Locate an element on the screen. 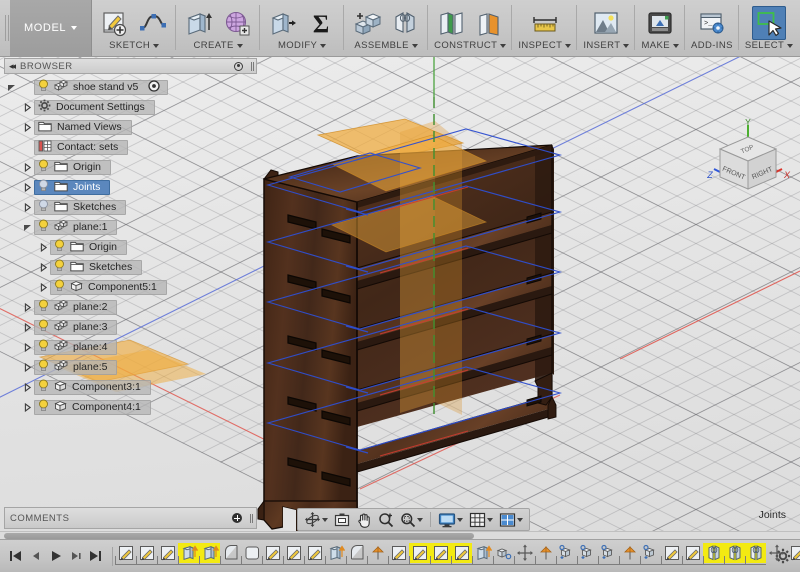  create-sketch-icon is located at coordinates (115, 23).